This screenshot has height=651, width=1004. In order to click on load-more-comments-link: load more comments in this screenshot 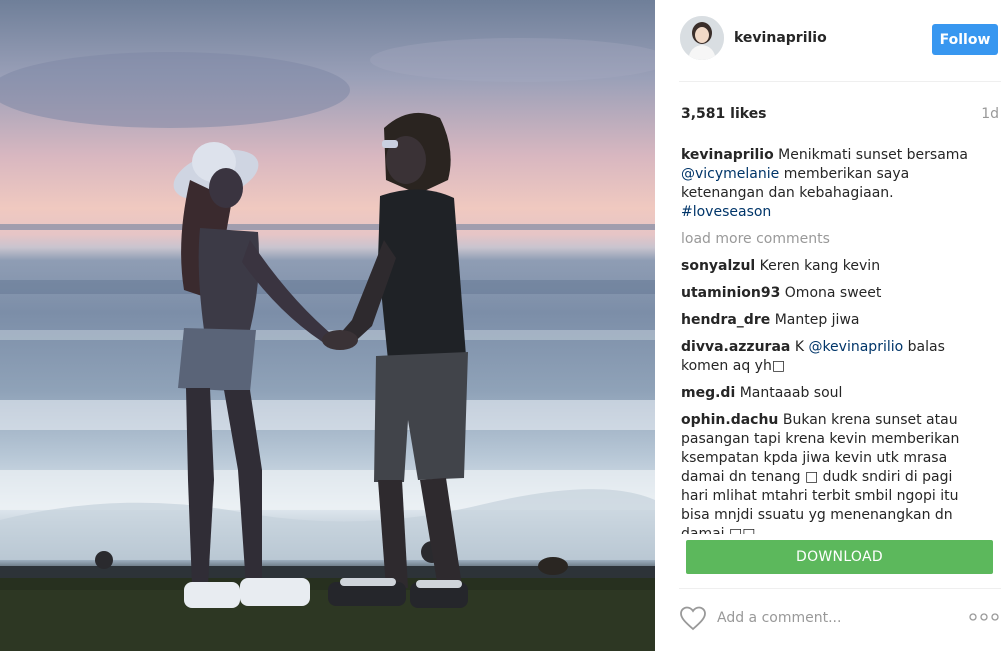, I will do `click(831, 239)`.